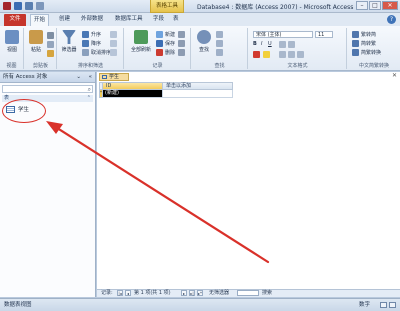  Describe the element at coordinates (388, 305) in the screenshot. I see `view-switcher` at that location.